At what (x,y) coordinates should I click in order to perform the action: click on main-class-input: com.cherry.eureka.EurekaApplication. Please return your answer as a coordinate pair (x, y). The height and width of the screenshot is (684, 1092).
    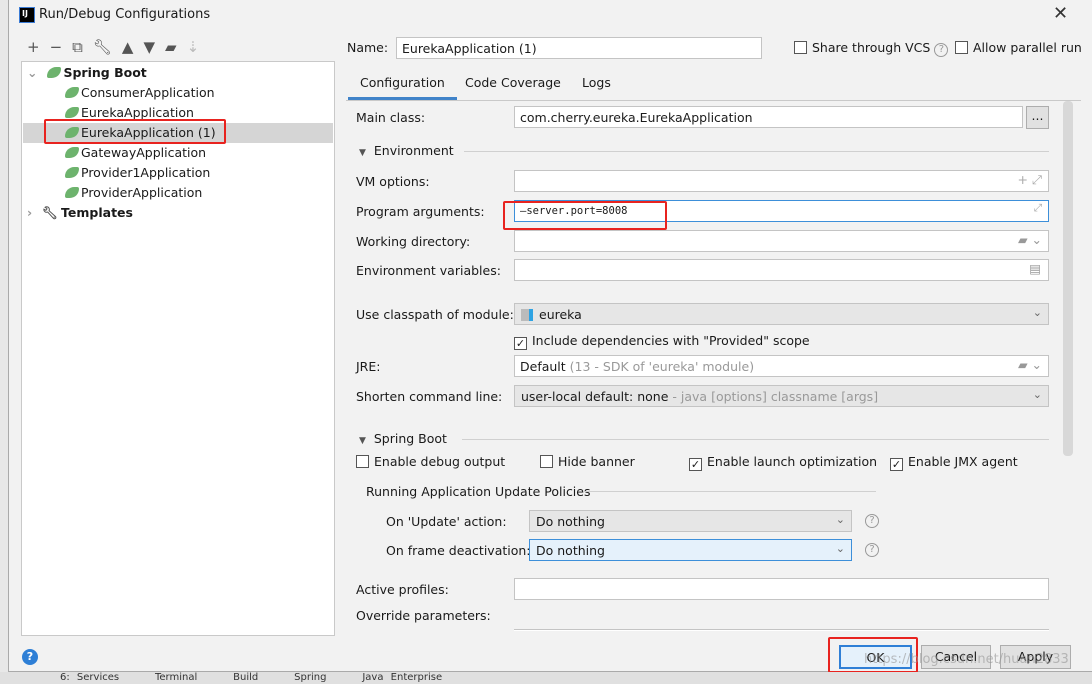
    Looking at the image, I should click on (768, 117).